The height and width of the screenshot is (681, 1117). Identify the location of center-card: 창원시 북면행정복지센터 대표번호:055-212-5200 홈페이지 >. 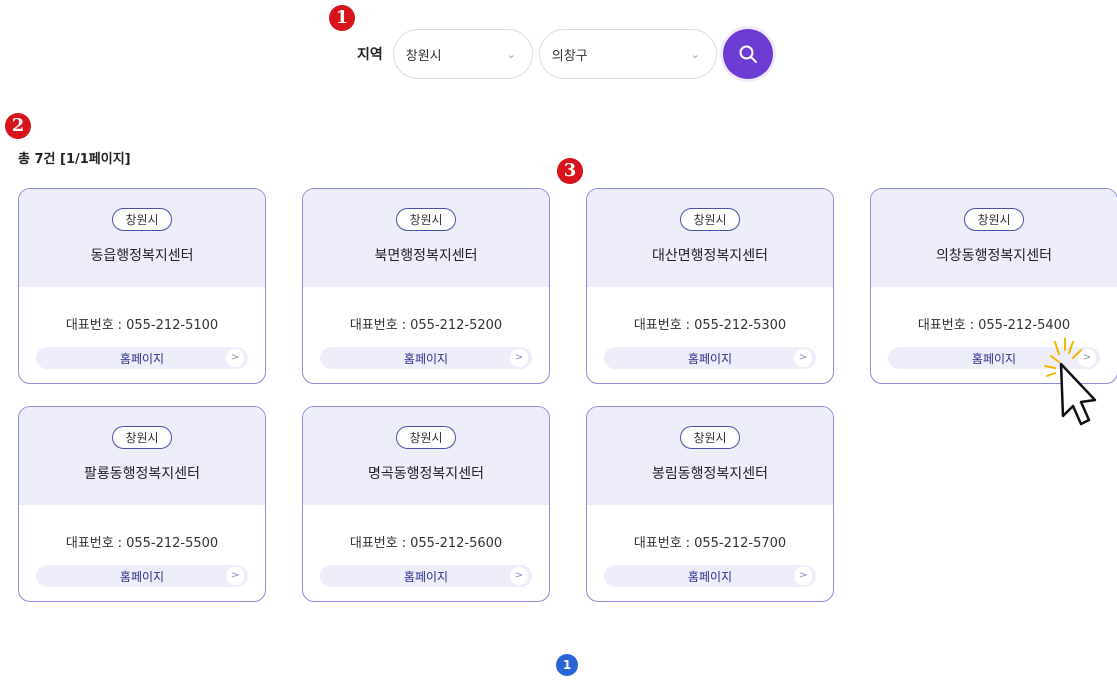
(426, 286).